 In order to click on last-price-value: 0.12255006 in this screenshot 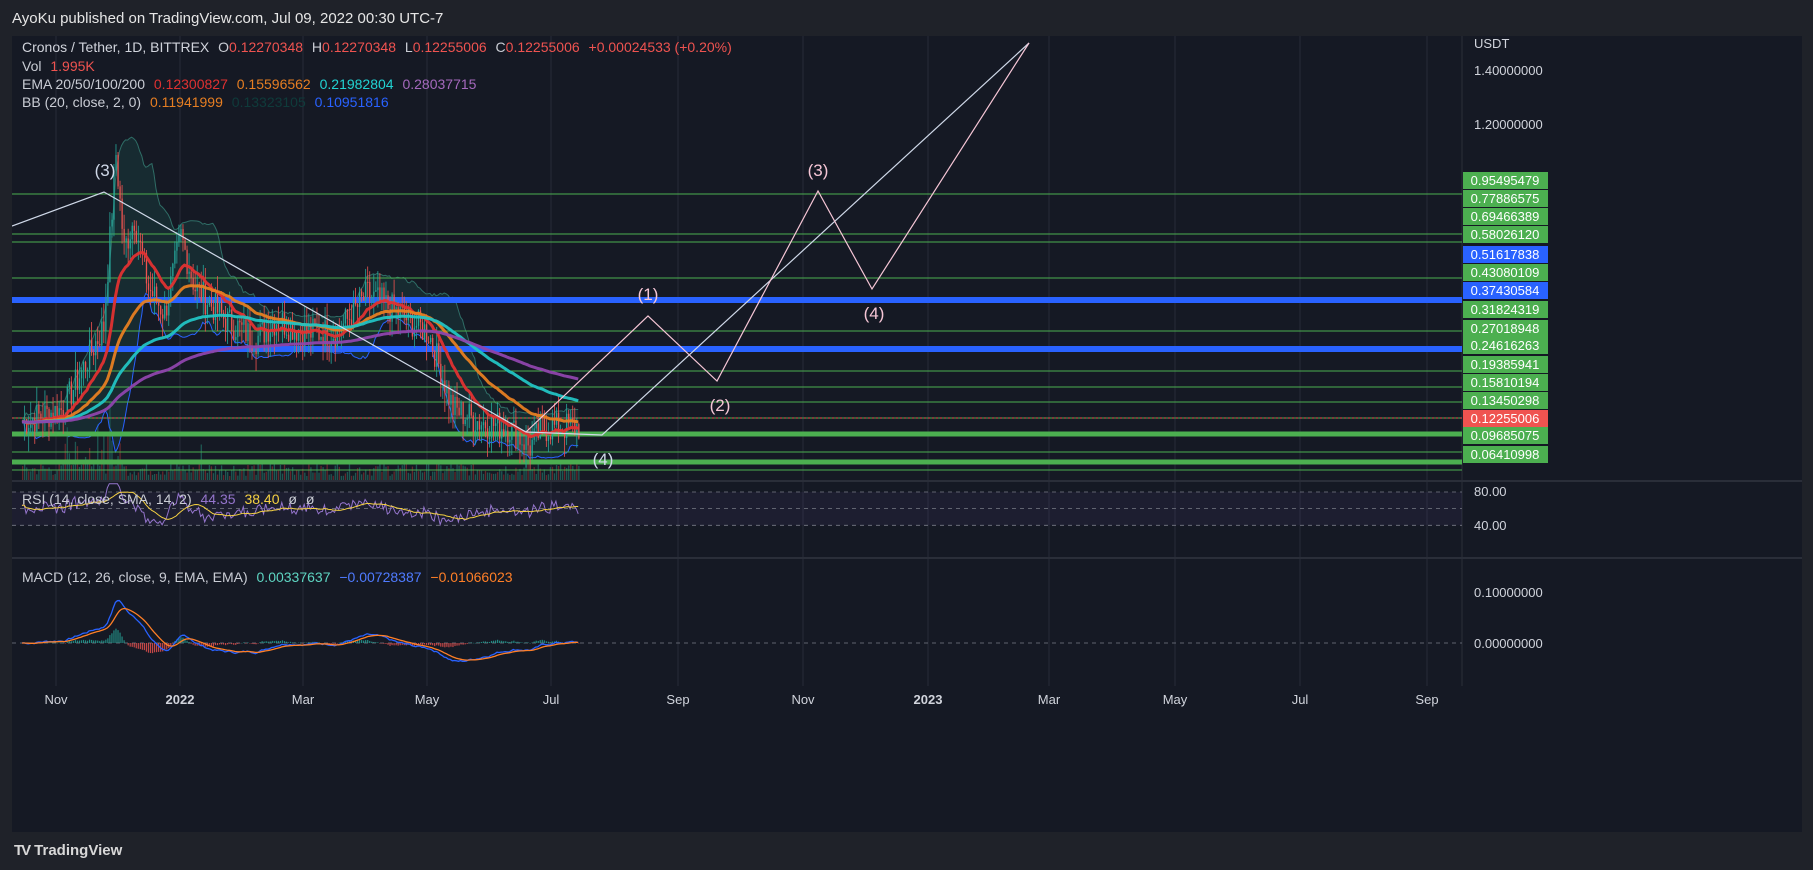, I will do `click(1505, 418)`.